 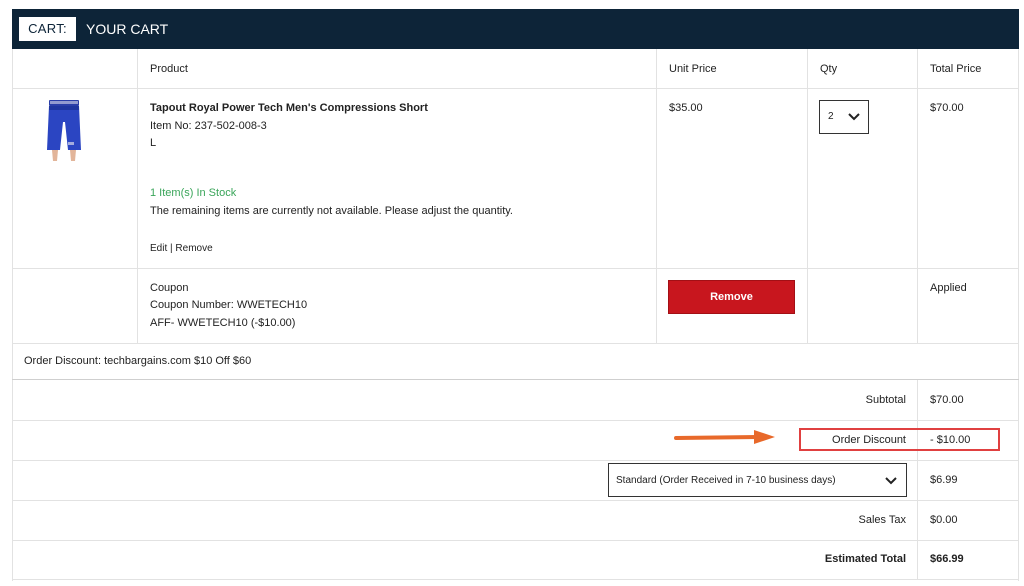 I want to click on column-header-unit-price: Unit Price, so click(x=693, y=69).